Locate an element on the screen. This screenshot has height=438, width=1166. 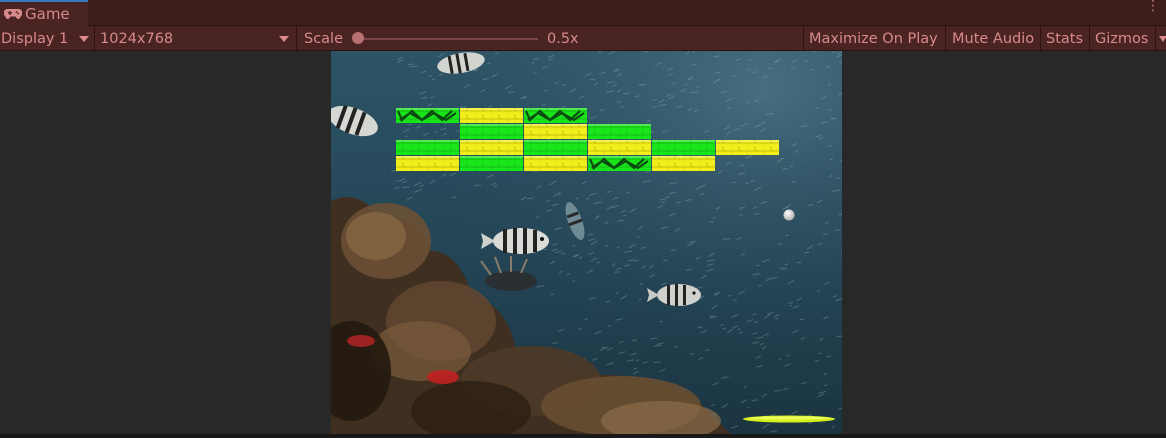
scale-slider-handle is located at coordinates (358, 38).